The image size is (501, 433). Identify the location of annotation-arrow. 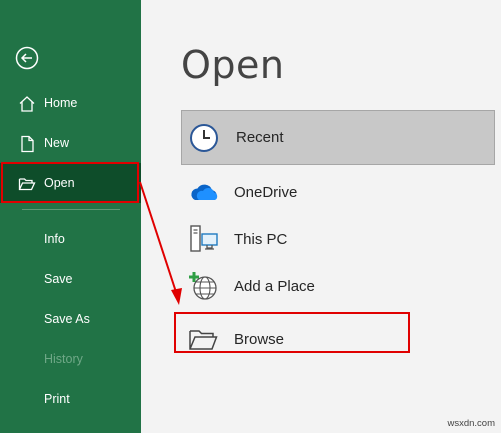
(160, 243).